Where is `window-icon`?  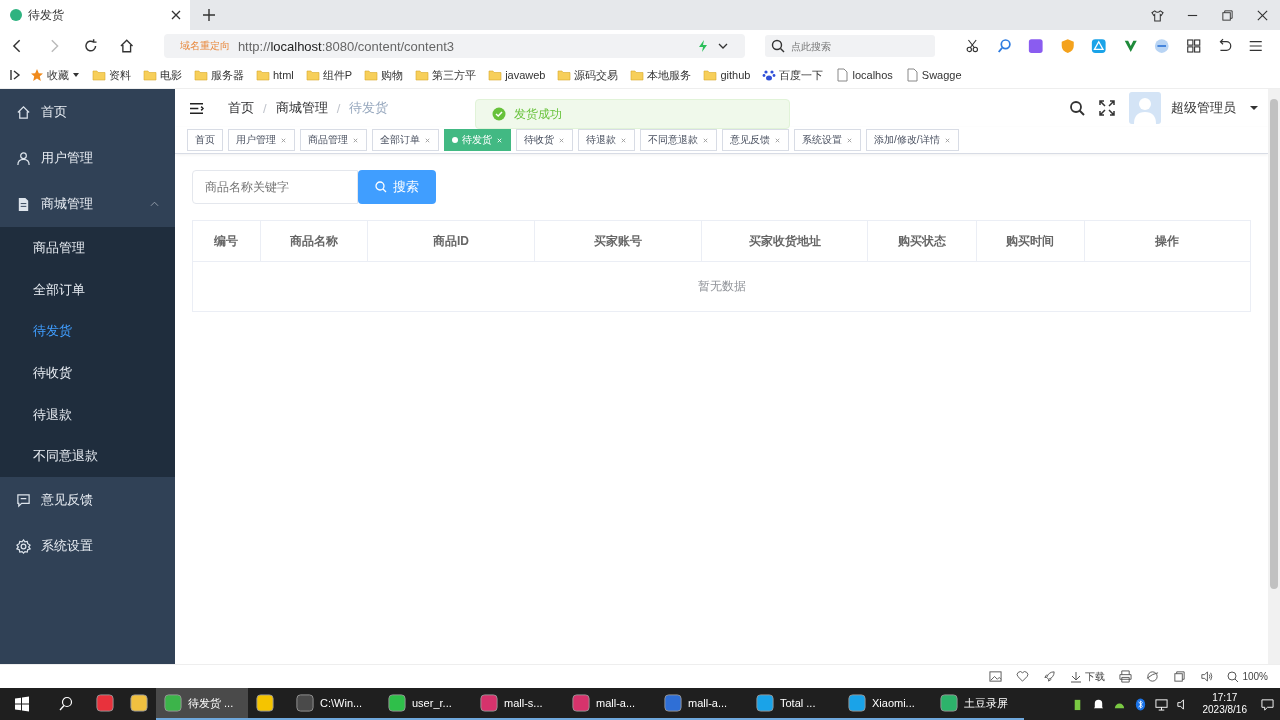 window-icon is located at coordinates (1180, 676).